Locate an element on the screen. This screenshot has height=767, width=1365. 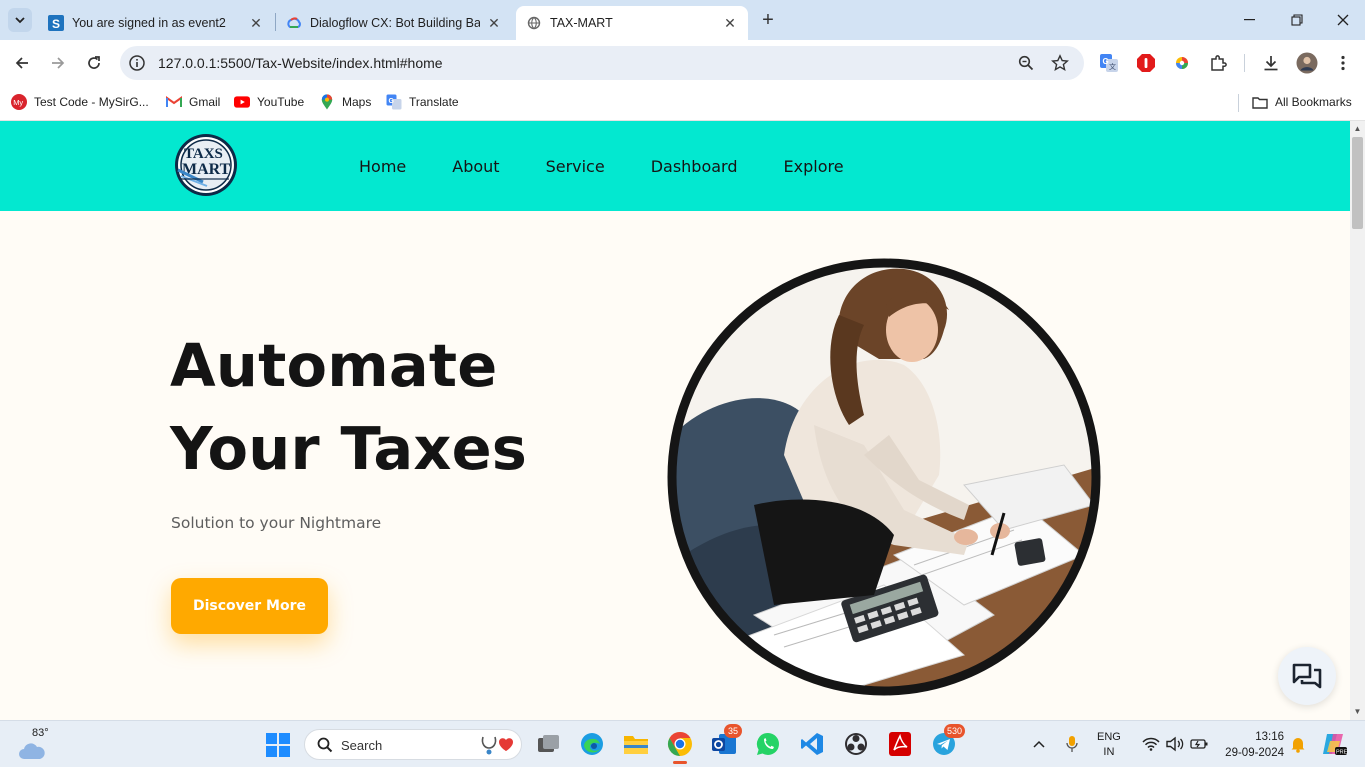
tab-tax-mart: TAX-MART ✕ is located at coordinates (632, 23).